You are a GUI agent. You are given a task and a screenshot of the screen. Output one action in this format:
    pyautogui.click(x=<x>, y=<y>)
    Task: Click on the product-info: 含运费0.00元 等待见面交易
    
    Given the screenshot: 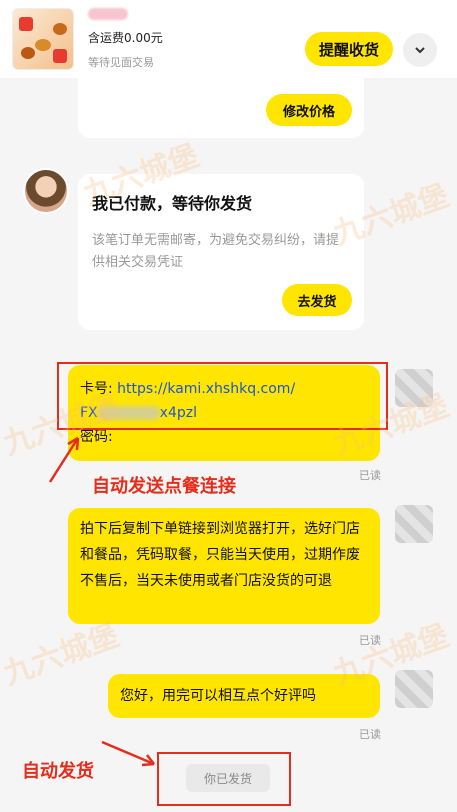 What is the action you would take?
    pyautogui.click(x=125, y=39)
    